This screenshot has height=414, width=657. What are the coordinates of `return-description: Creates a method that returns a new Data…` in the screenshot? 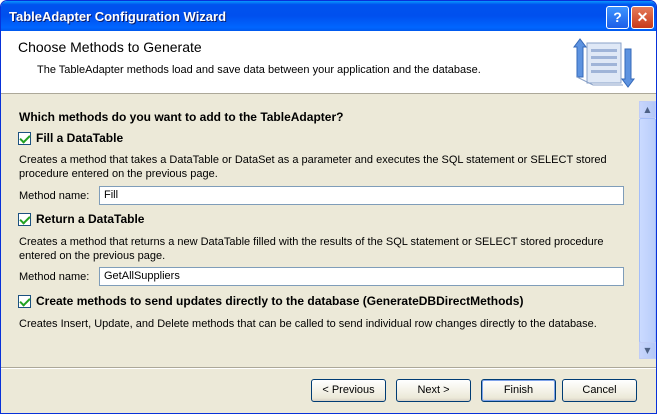 It's located at (311, 249).